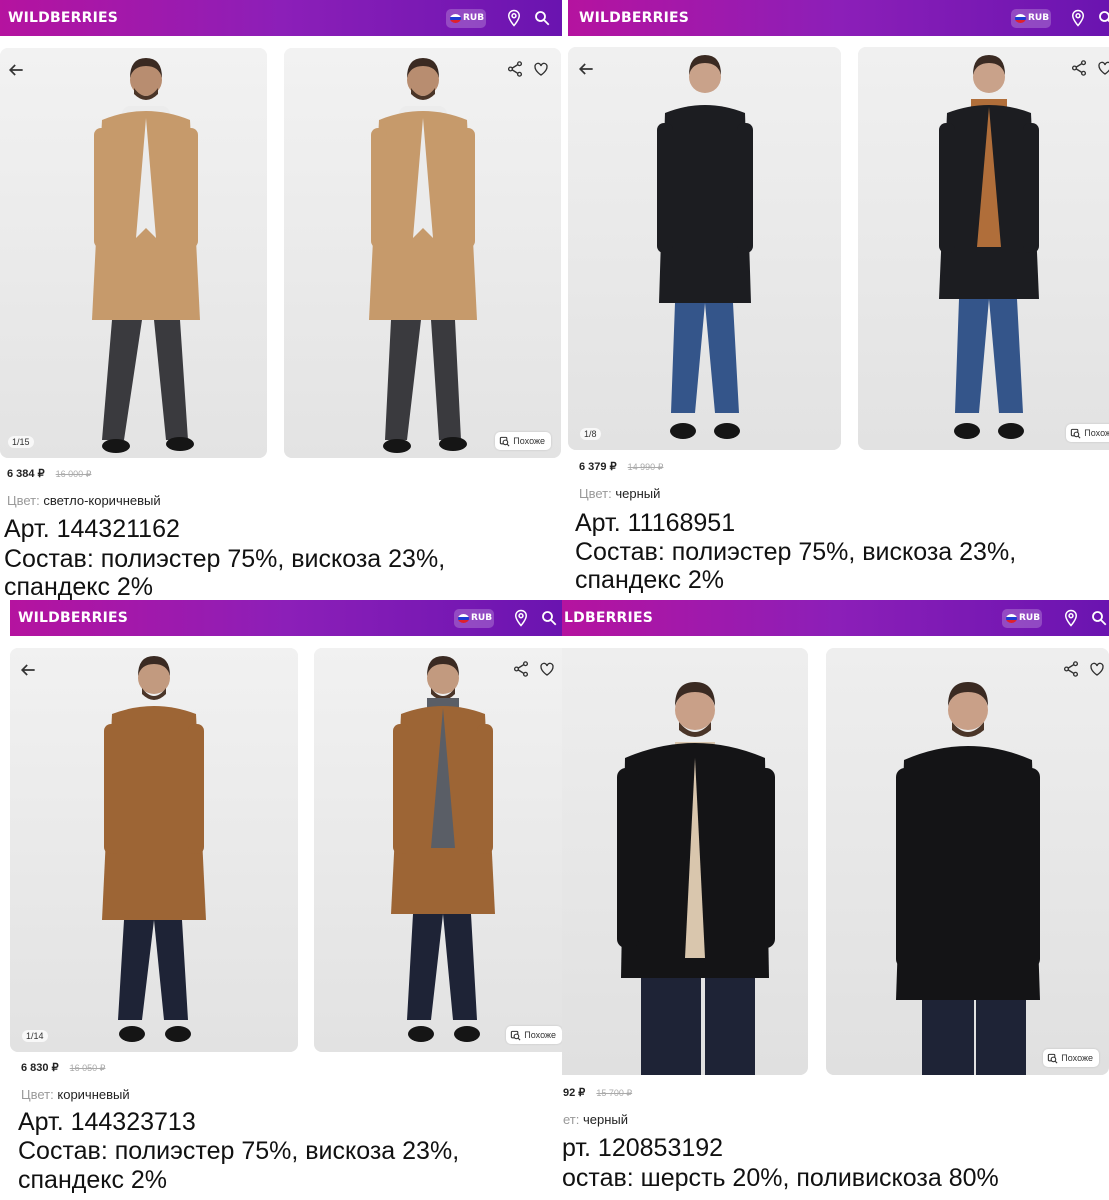  Describe the element at coordinates (835, 618) in the screenshot. I see `app-header: LDBERRIES RUB` at that location.